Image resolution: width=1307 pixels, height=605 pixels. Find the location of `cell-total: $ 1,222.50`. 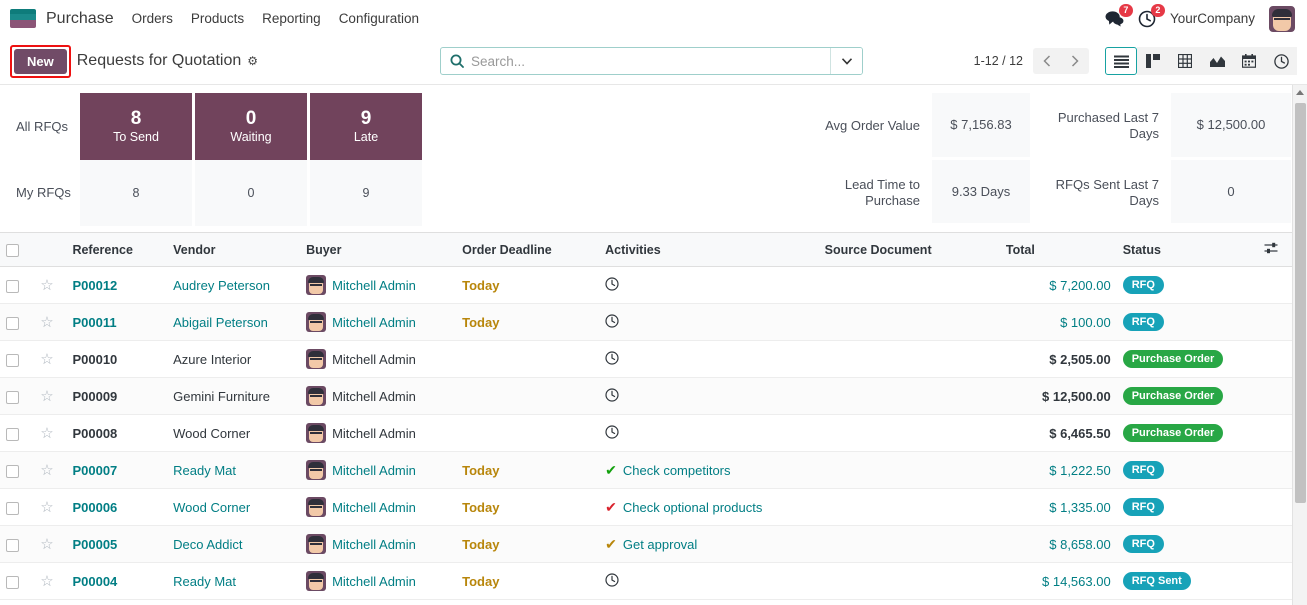

cell-total: $ 1,222.50 is located at coordinates (1058, 470).